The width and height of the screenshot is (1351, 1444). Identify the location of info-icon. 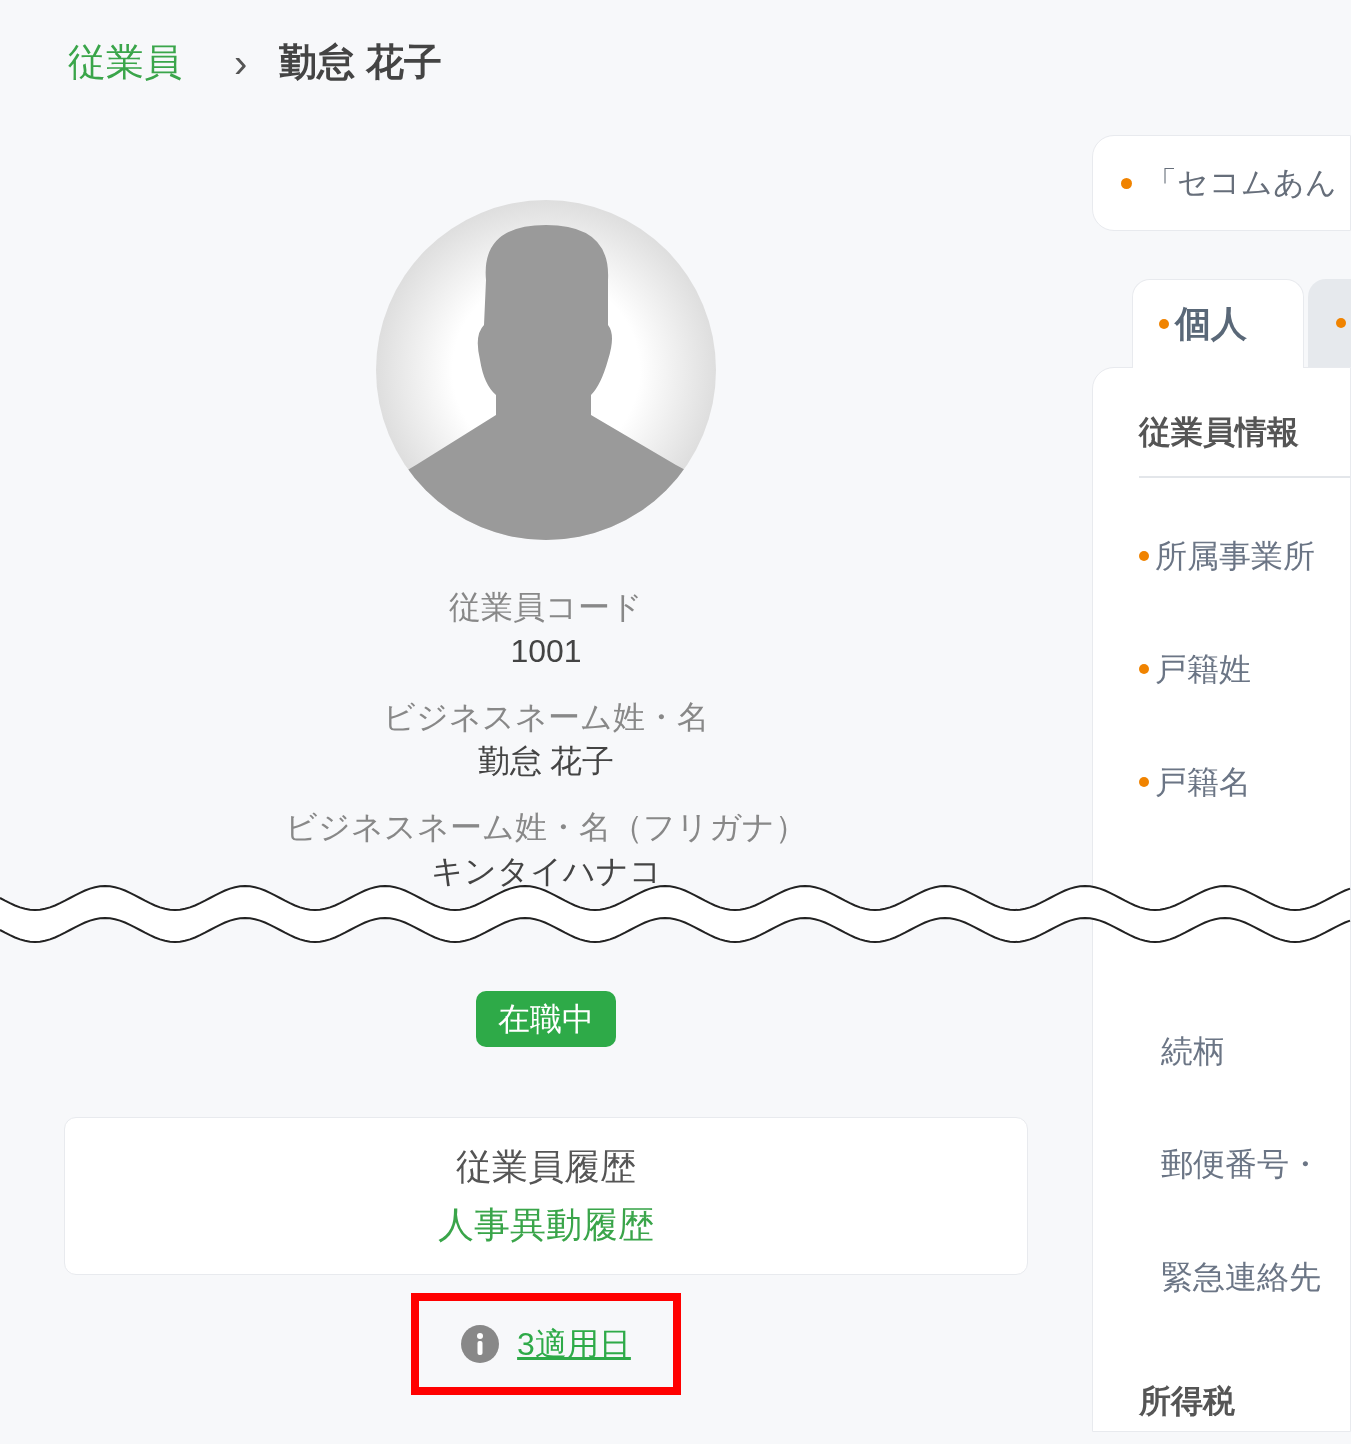
(480, 1344).